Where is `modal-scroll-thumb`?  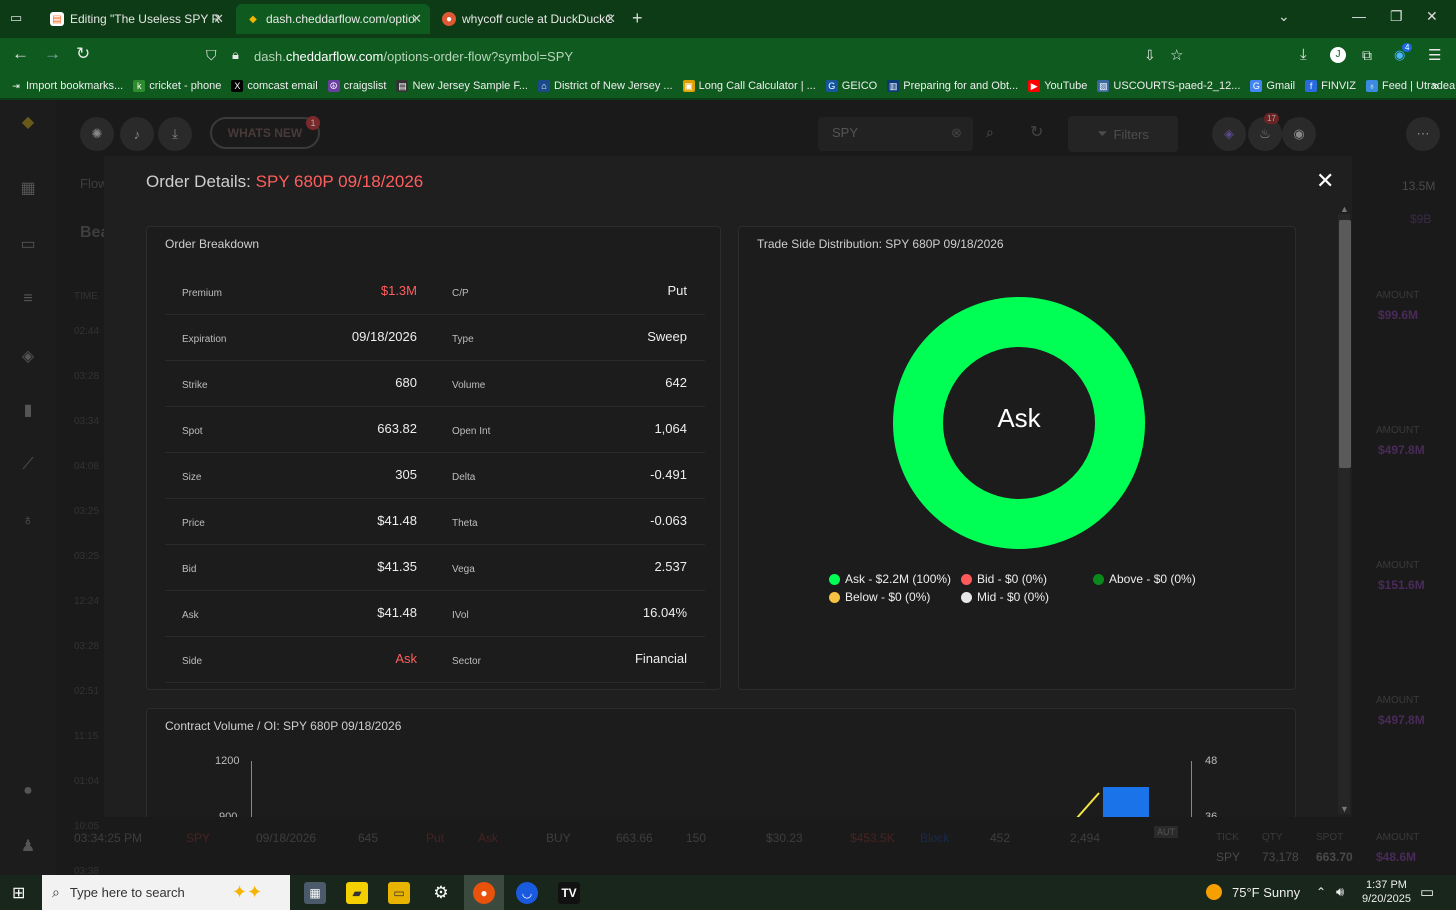 modal-scroll-thumb is located at coordinates (1345, 344).